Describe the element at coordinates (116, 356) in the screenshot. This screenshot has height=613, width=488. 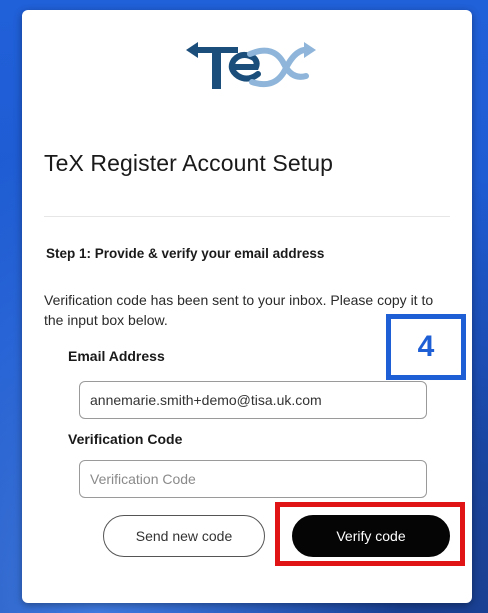
I see `email-label: Email Address` at that location.